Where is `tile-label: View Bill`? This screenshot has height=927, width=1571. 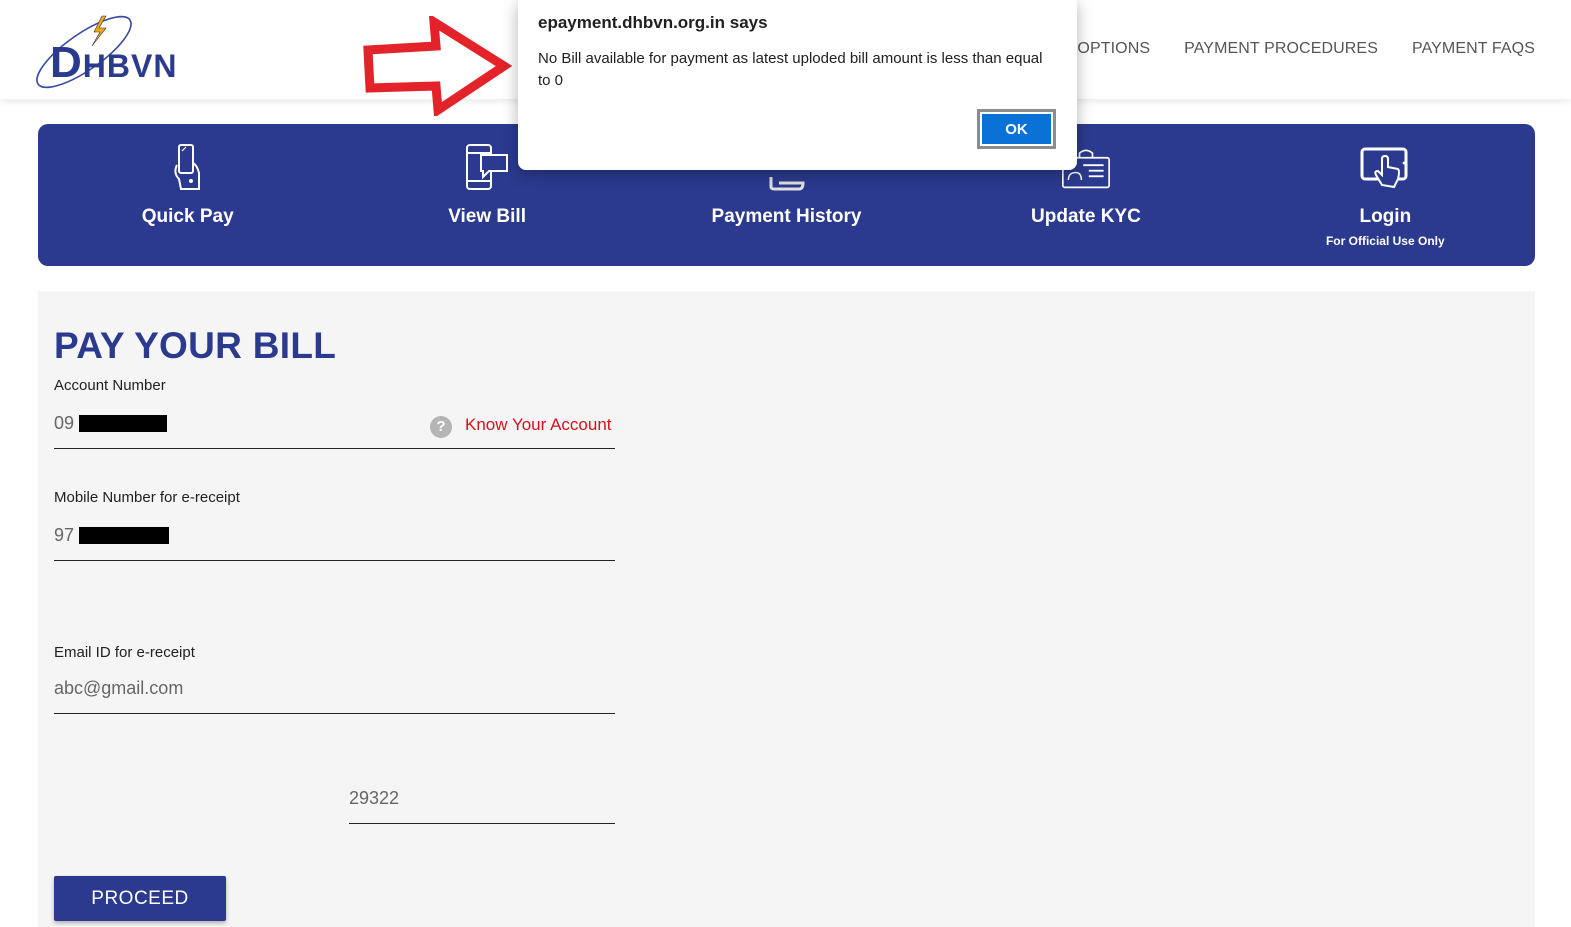 tile-label: View Bill is located at coordinates (487, 216).